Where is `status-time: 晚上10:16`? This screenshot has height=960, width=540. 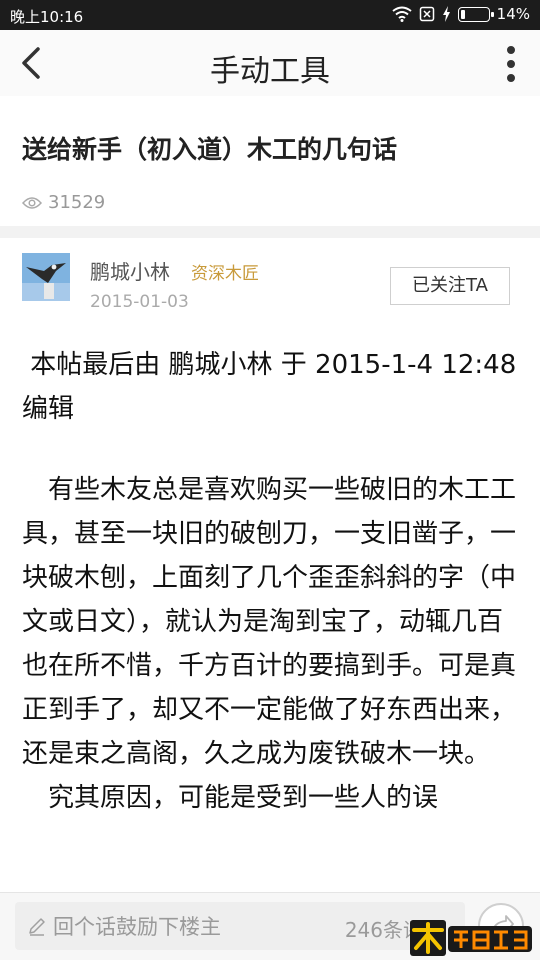
status-time: 晚上10:16 is located at coordinates (47, 17).